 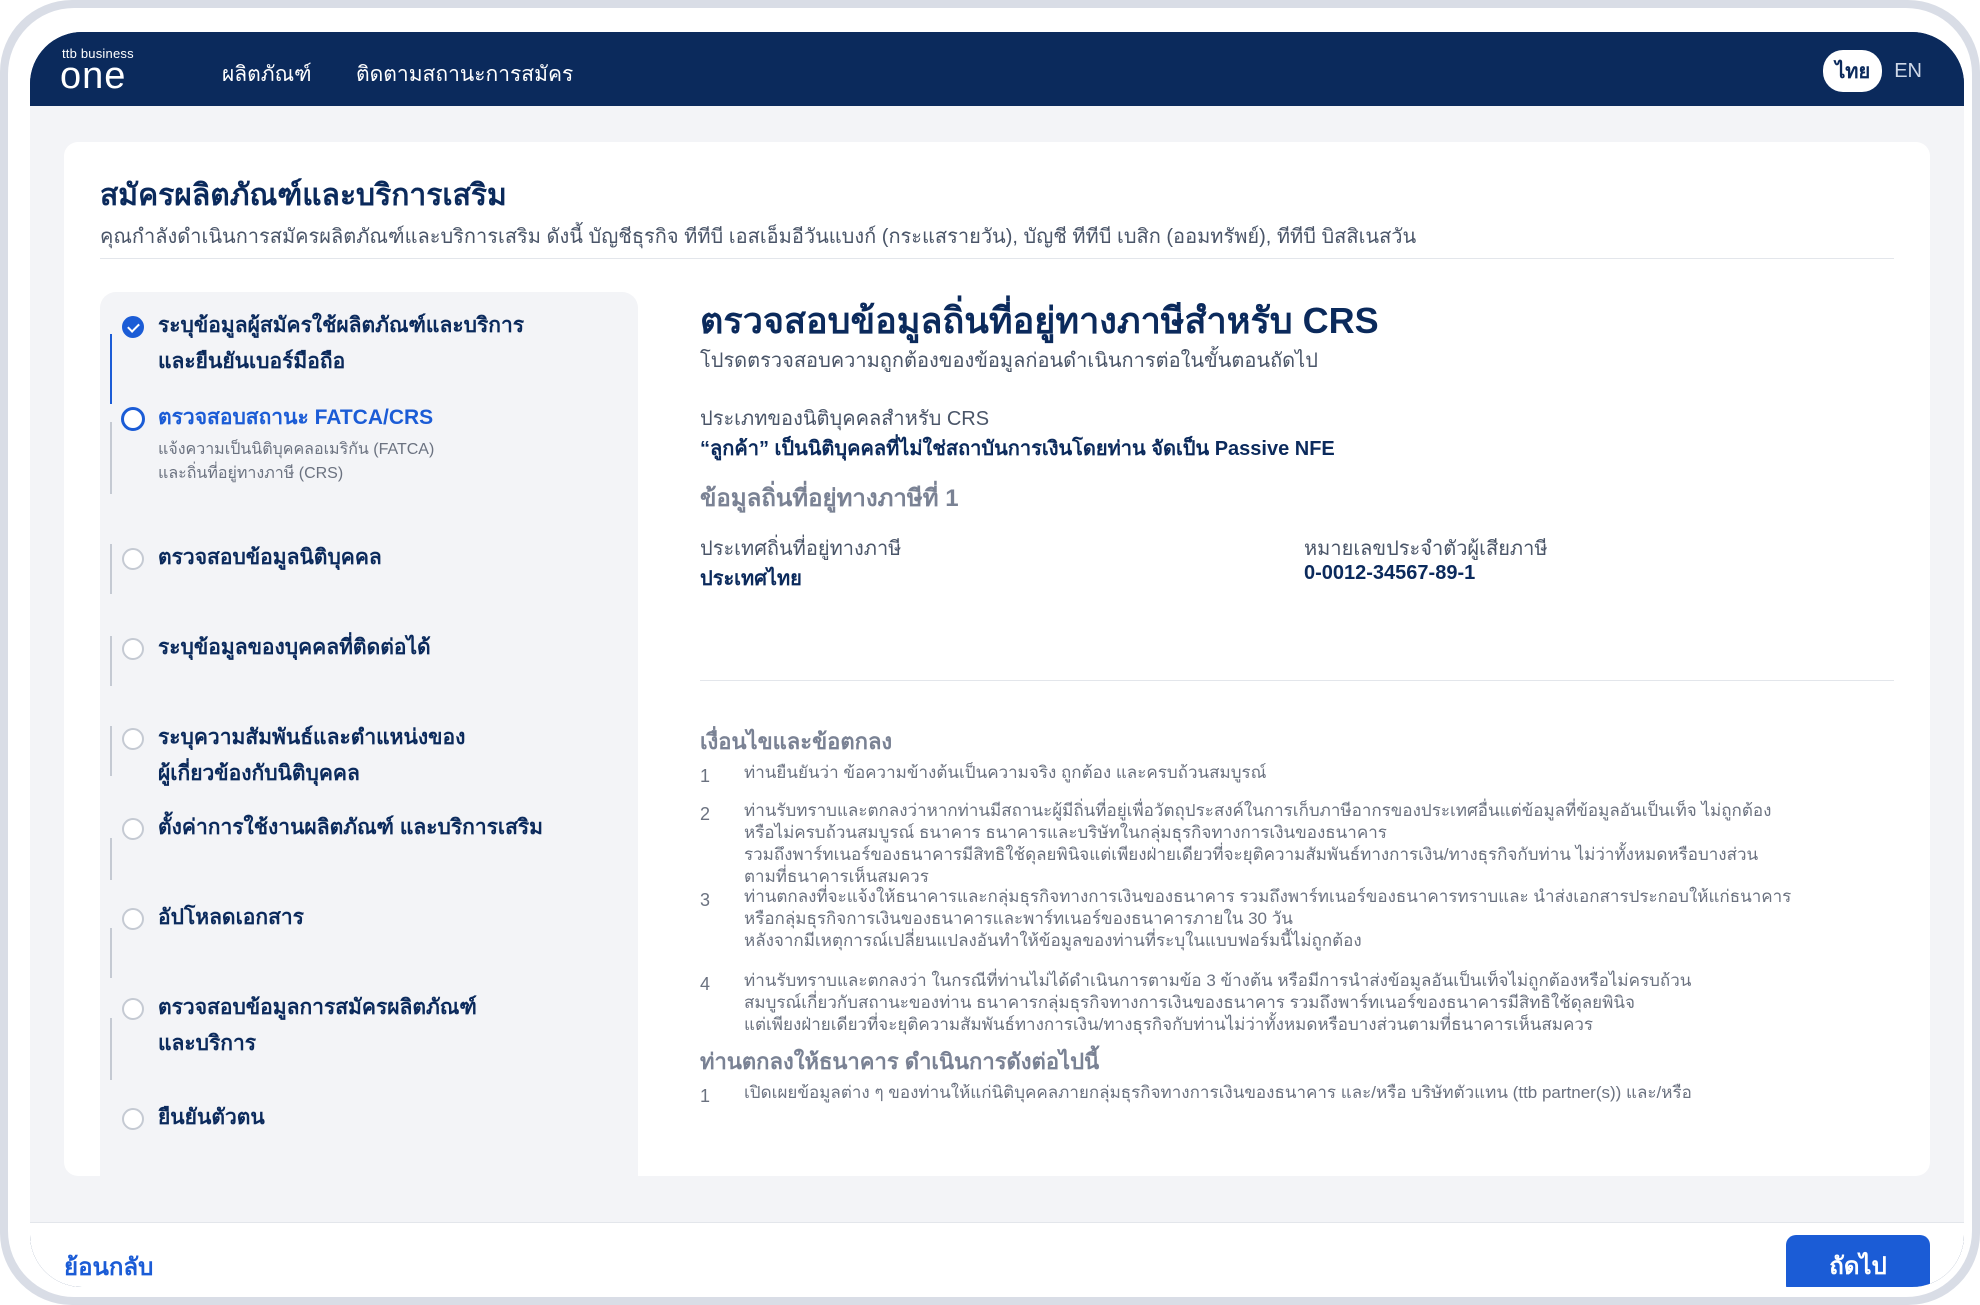 I want to click on brand-logo: ttb business one, so click(x=97, y=71).